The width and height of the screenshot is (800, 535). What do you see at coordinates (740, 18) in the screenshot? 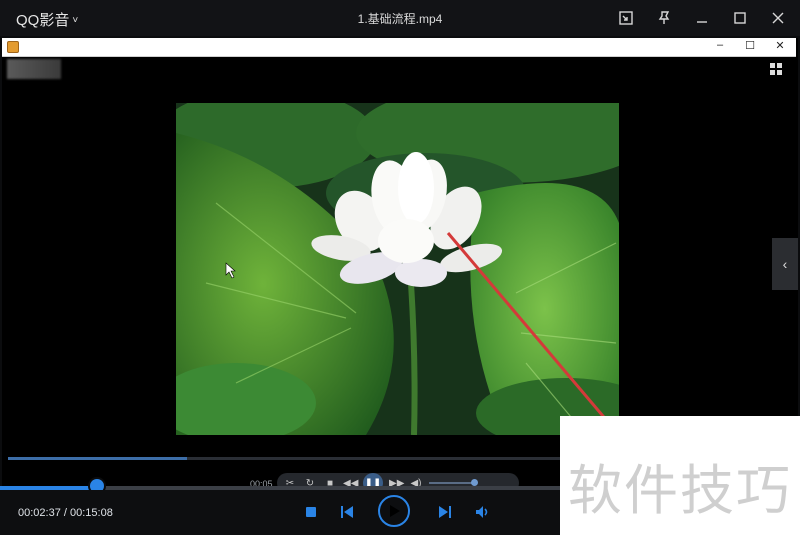
I see `maximize-icon` at bounding box center [740, 18].